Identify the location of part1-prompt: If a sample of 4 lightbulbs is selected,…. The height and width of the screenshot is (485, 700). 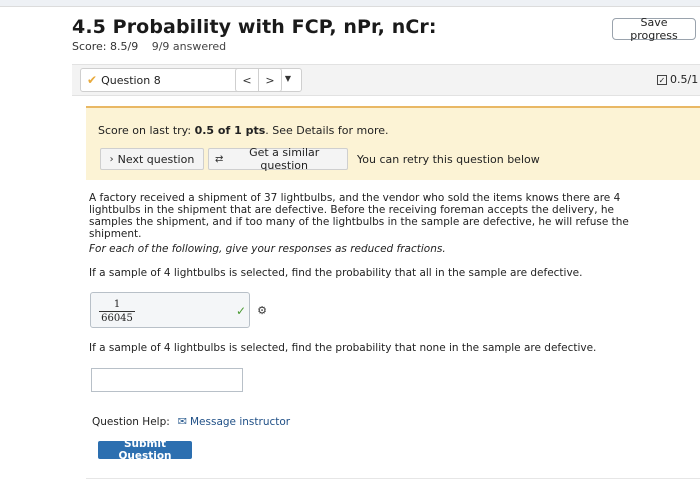
(336, 273).